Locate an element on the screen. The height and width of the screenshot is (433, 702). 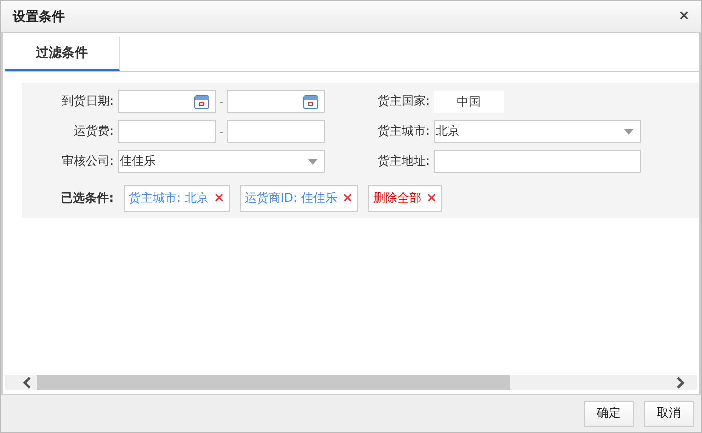
selected-conditions-label: 已选条件: is located at coordinates (87, 198).